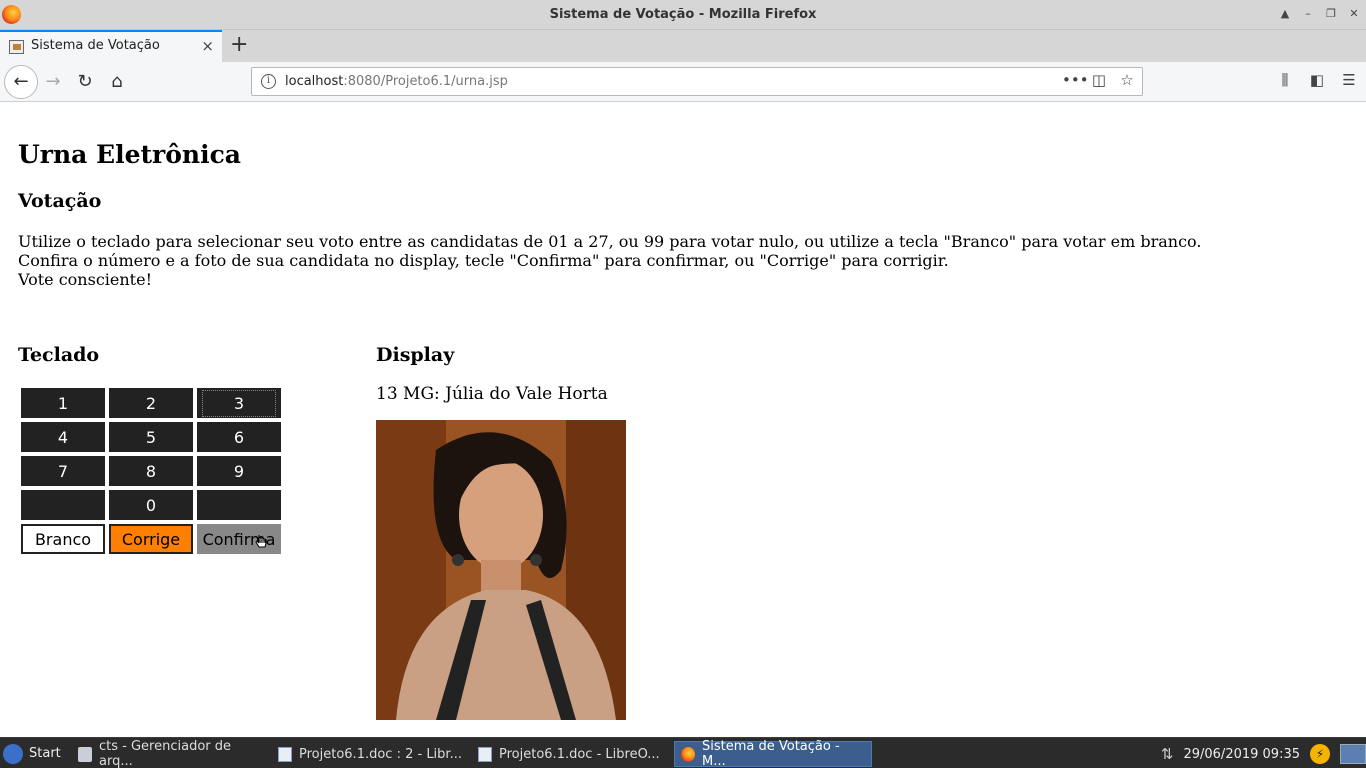 The image size is (1366, 768). What do you see at coordinates (1167, 754) in the screenshot?
I see `network-icon: ⇅` at bounding box center [1167, 754].